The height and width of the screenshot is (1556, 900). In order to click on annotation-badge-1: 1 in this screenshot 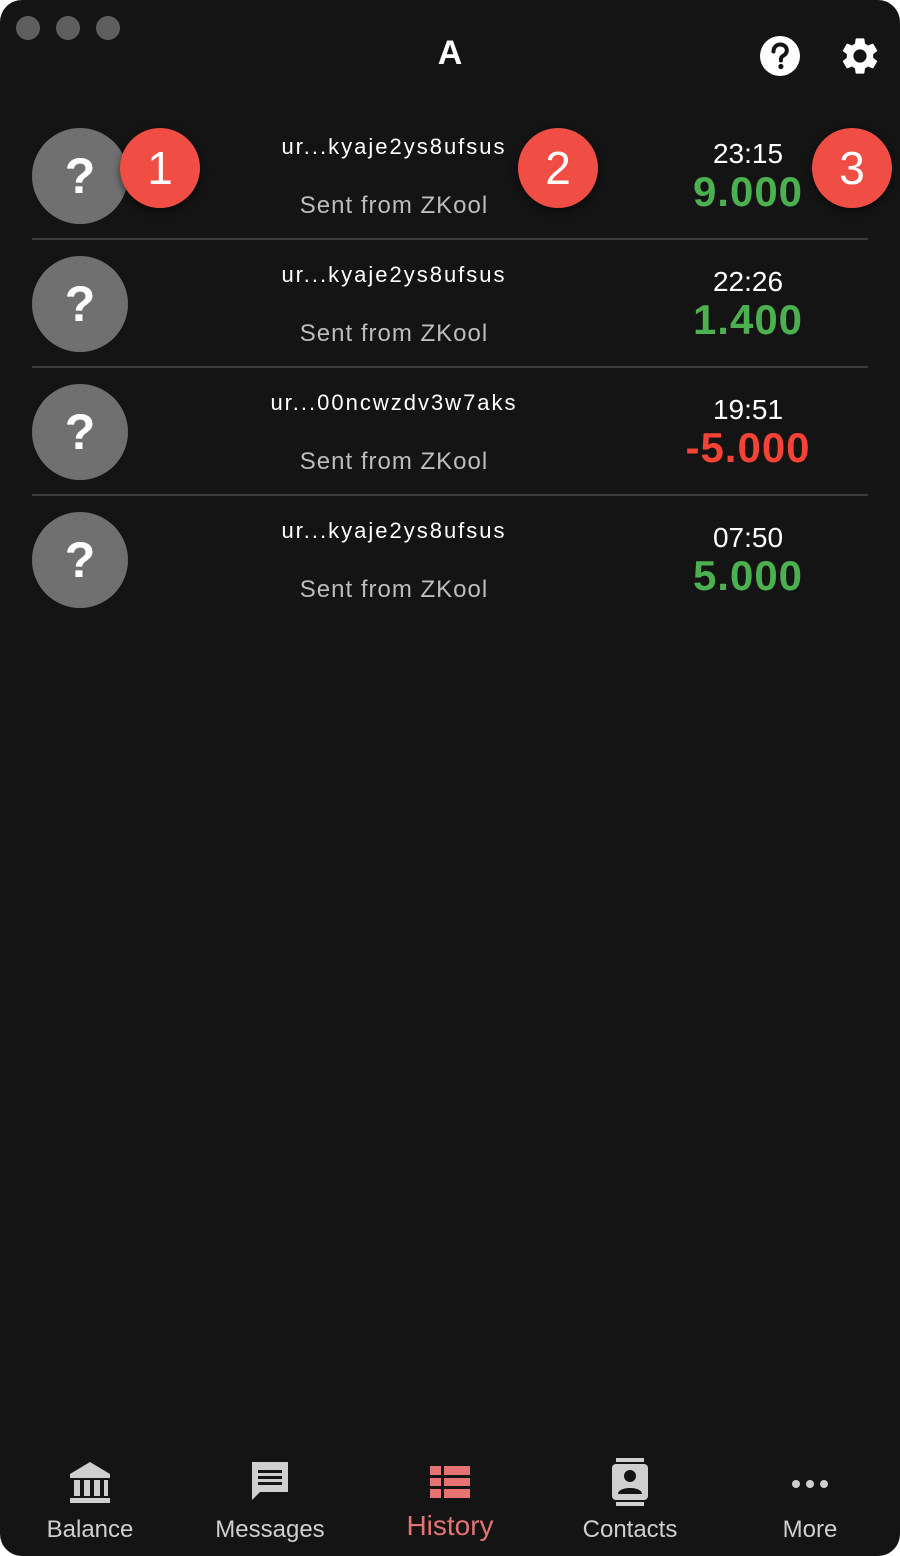, I will do `click(160, 168)`.